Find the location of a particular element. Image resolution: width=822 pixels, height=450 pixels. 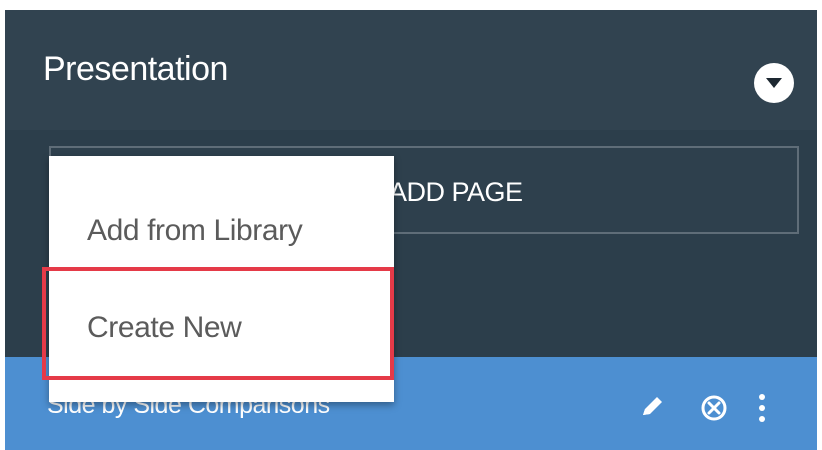

page-row-actions is located at coordinates (707, 413).